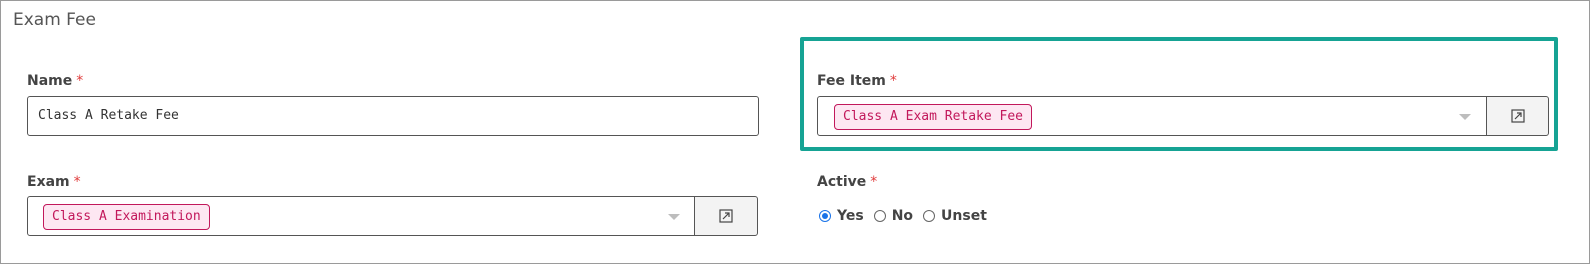 This screenshot has width=1590, height=264. What do you see at coordinates (108, 115) in the screenshot?
I see `name-input-value: Class A Retake Fee` at bounding box center [108, 115].